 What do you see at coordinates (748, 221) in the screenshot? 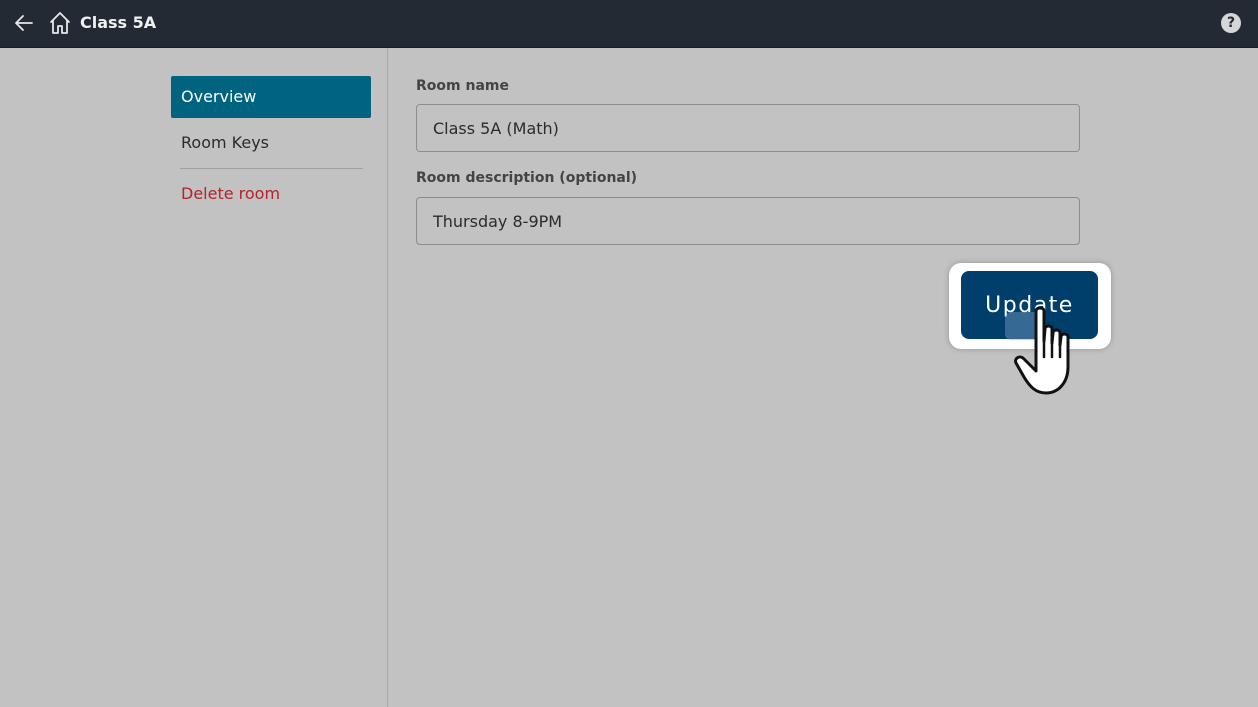
I see `room-description-input` at bounding box center [748, 221].